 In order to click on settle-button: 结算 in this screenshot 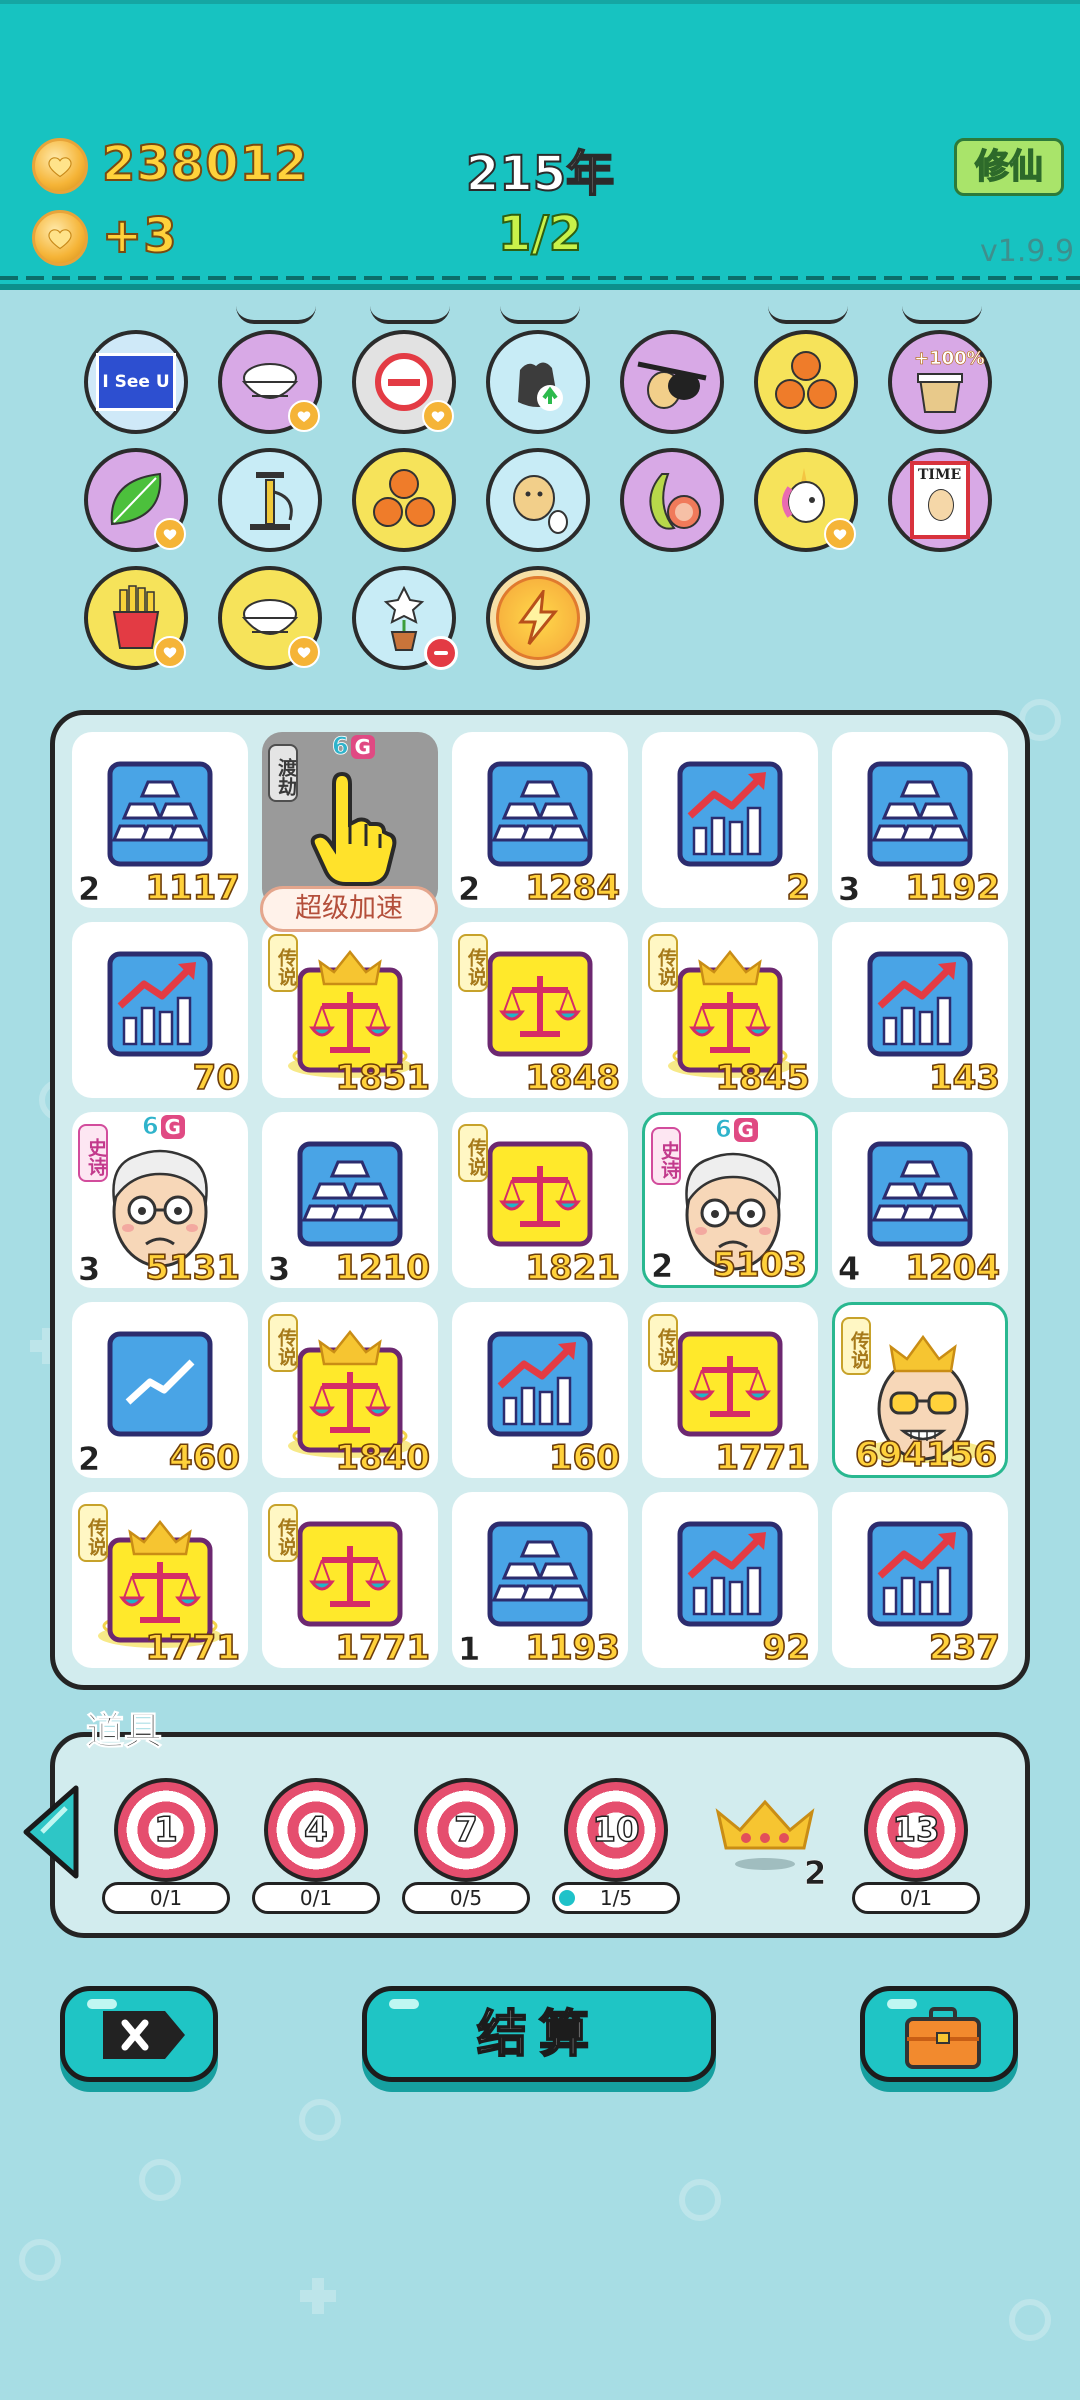, I will do `click(539, 2034)`.